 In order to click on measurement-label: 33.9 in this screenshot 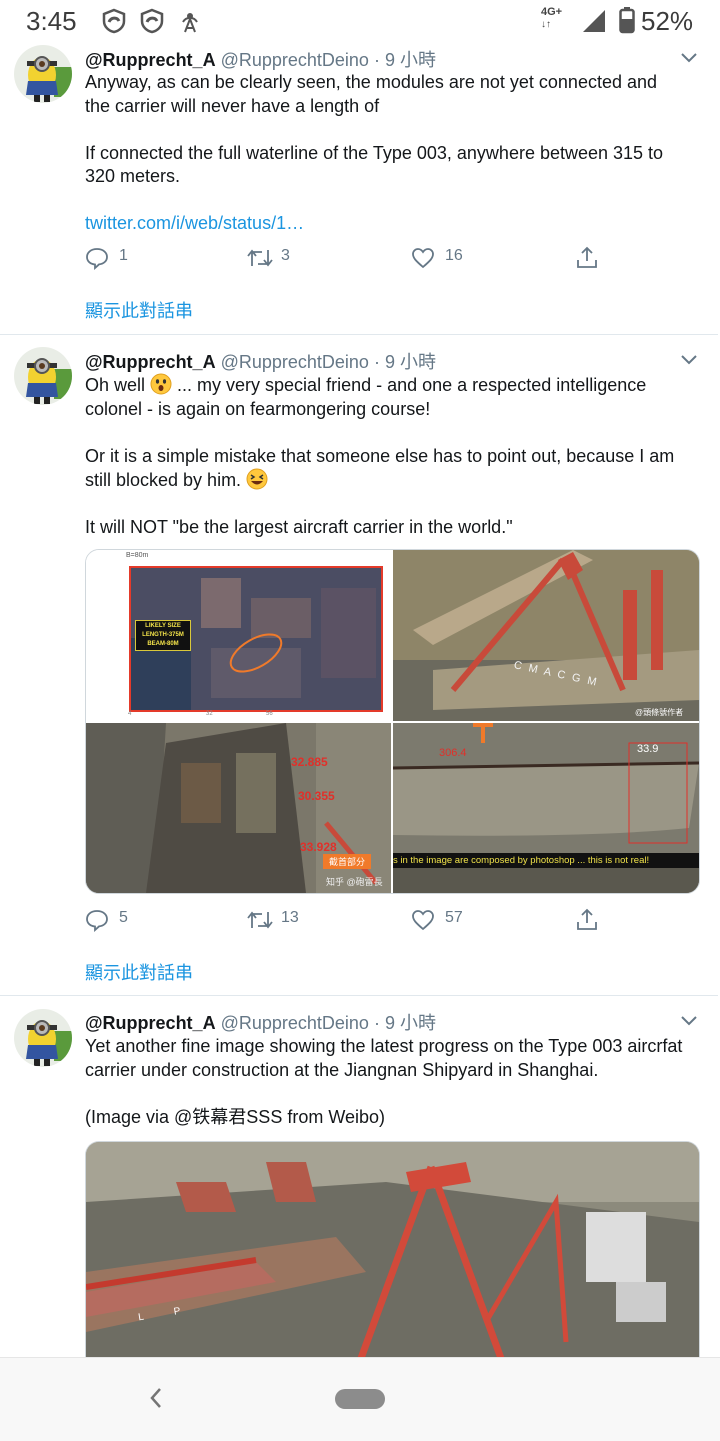, I will do `click(648, 749)`.